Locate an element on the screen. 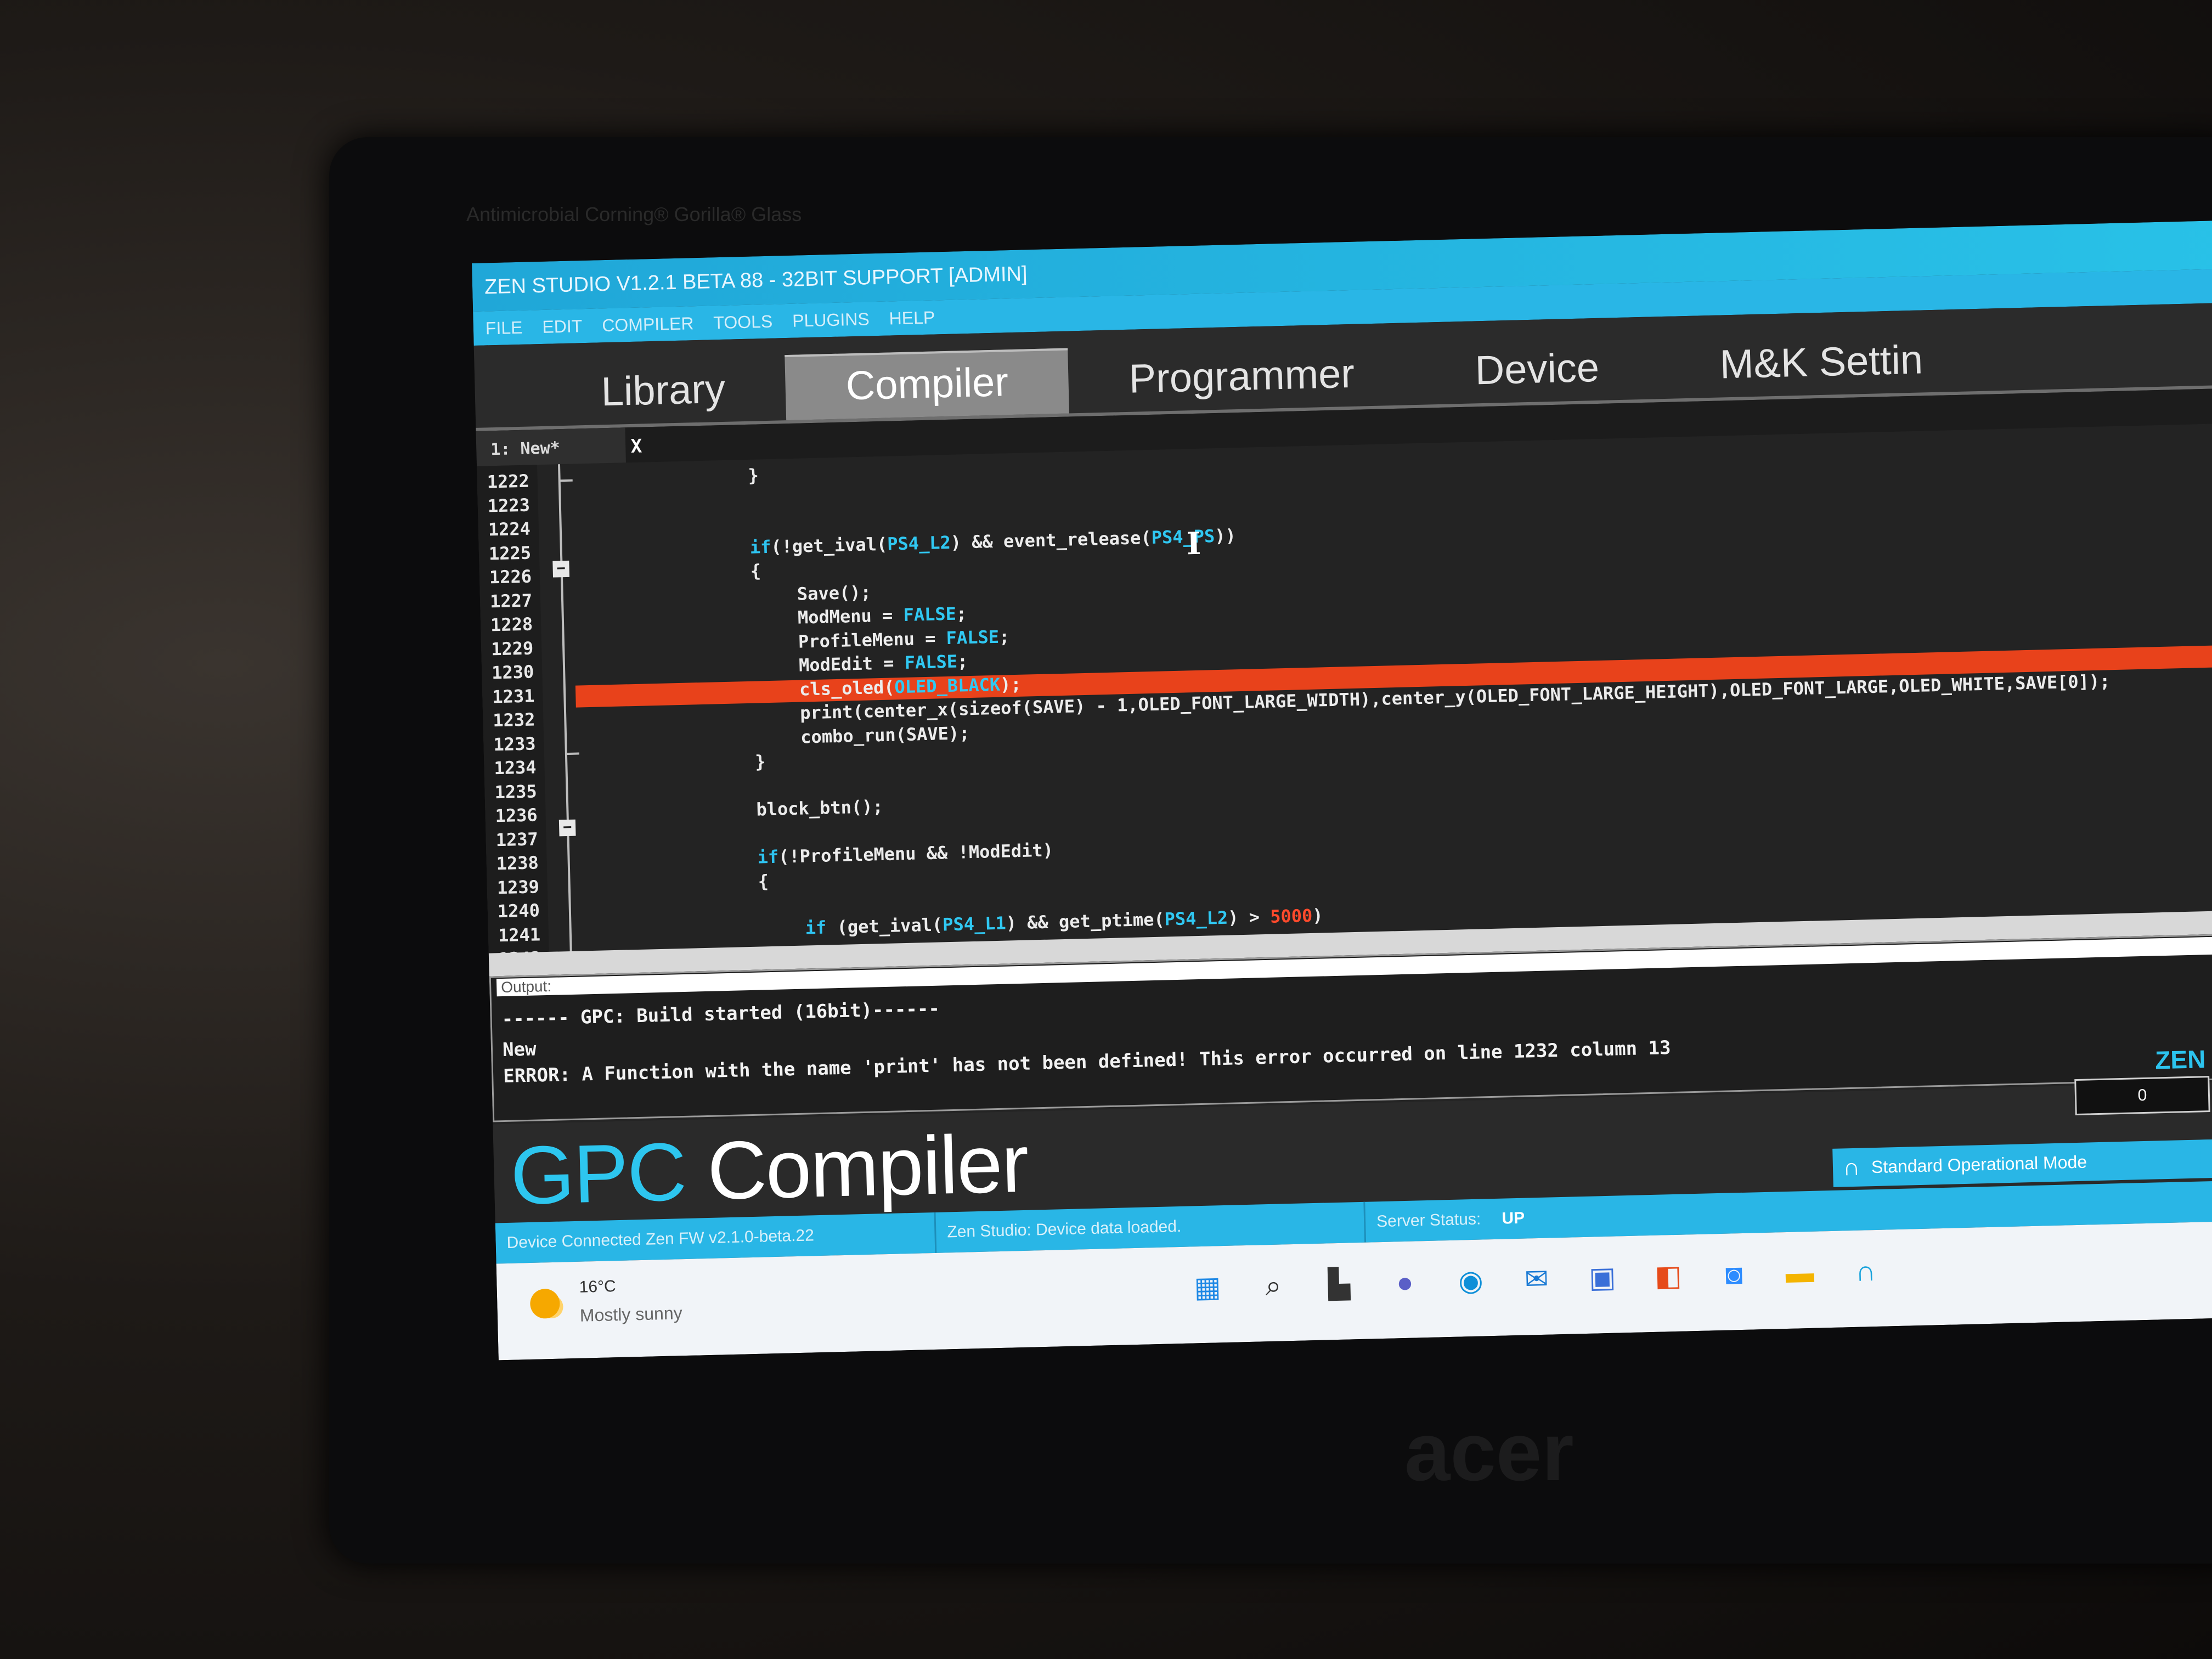 The width and height of the screenshot is (2212, 1659). brand-logo: acer is located at coordinates (1489, 1452).